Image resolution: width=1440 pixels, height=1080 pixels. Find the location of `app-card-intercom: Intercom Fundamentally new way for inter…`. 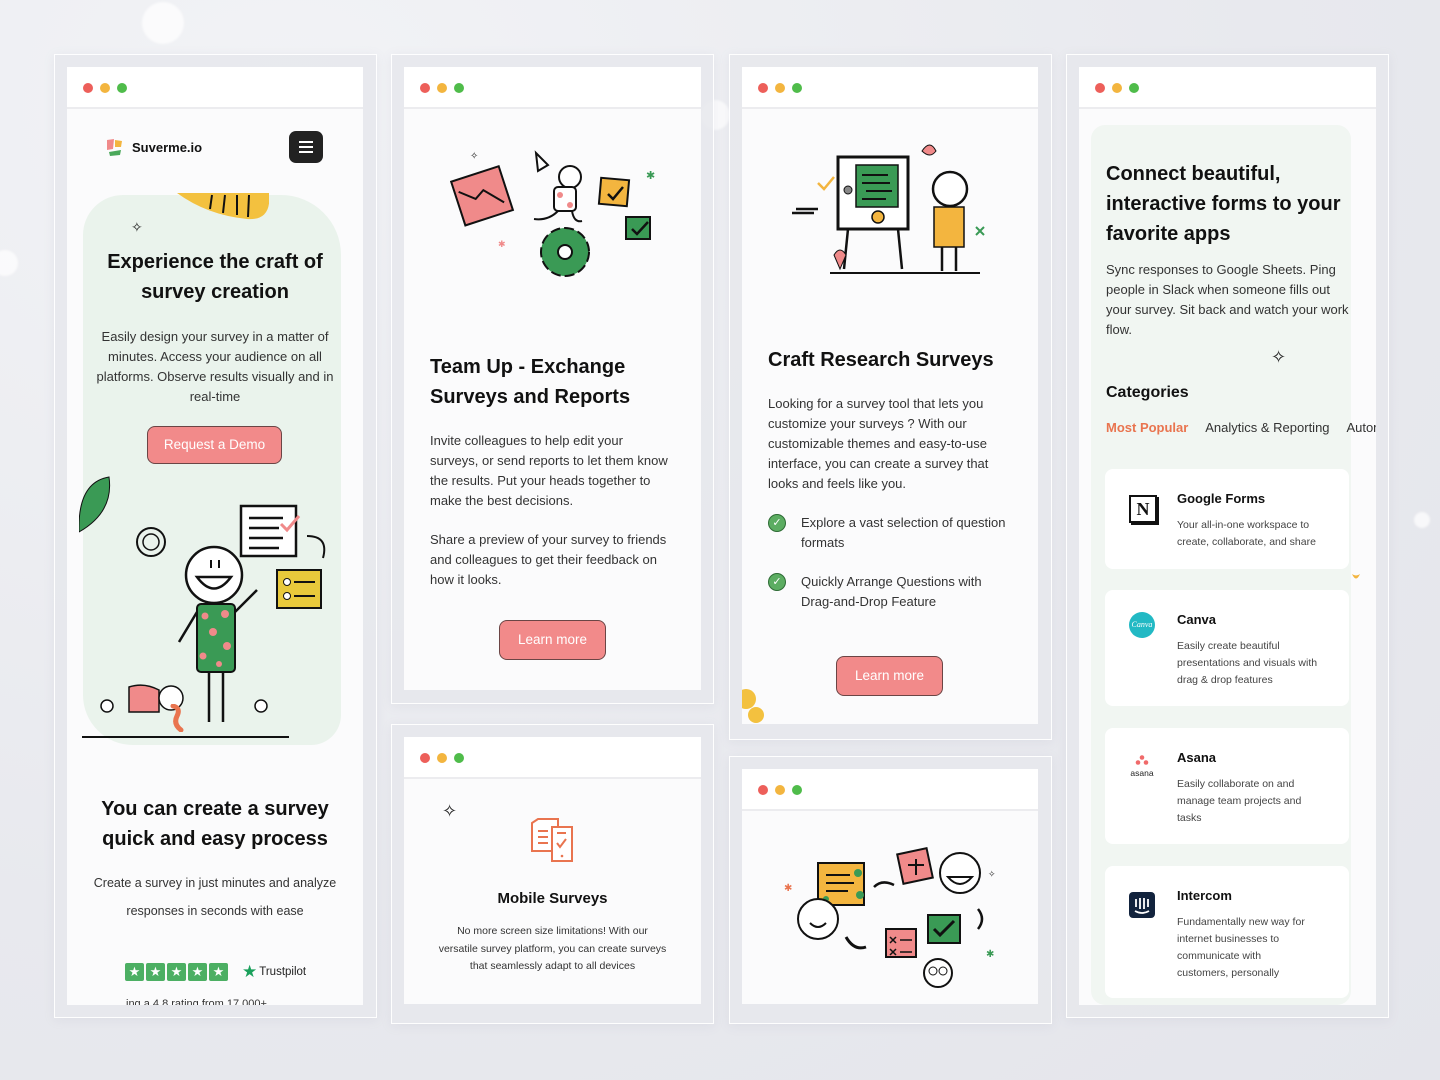

app-card-intercom: Intercom Fundamentally new way for inter… is located at coordinates (1227, 932).